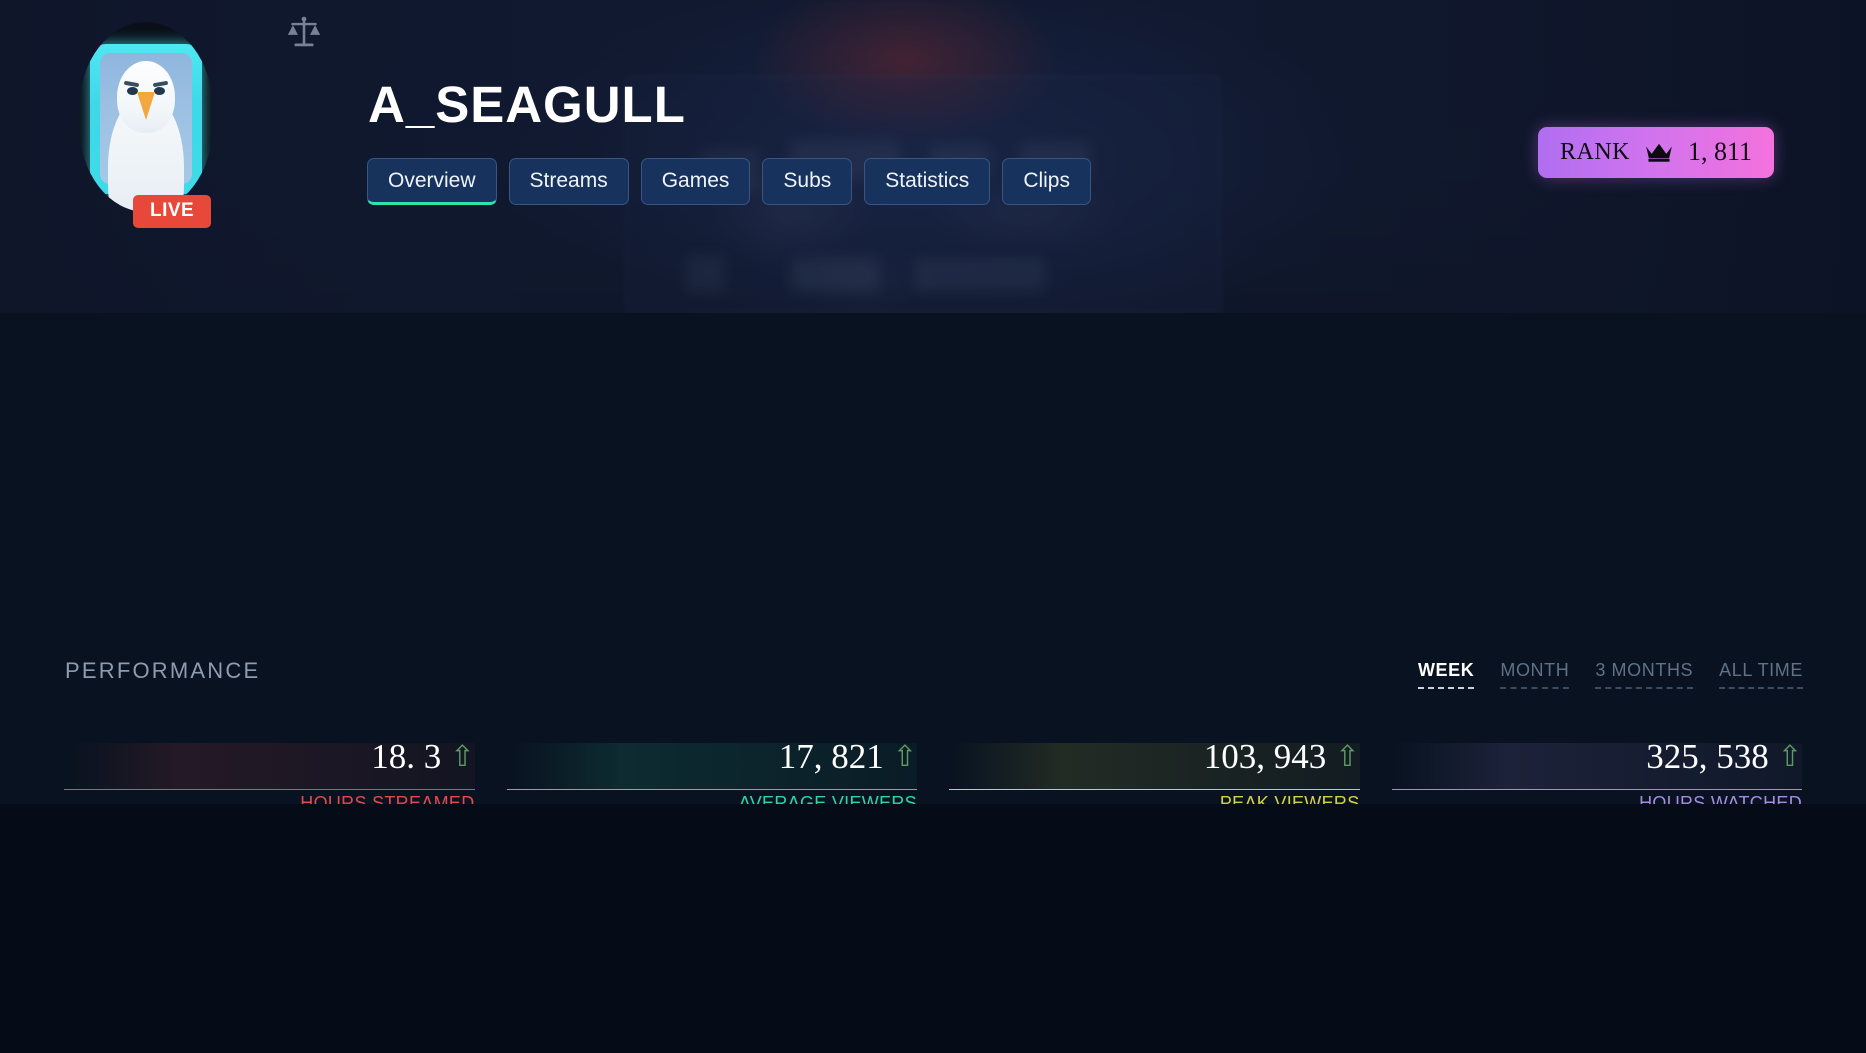  I want to click on rank-badge: RANK 1, 811, so click(1656, 152).